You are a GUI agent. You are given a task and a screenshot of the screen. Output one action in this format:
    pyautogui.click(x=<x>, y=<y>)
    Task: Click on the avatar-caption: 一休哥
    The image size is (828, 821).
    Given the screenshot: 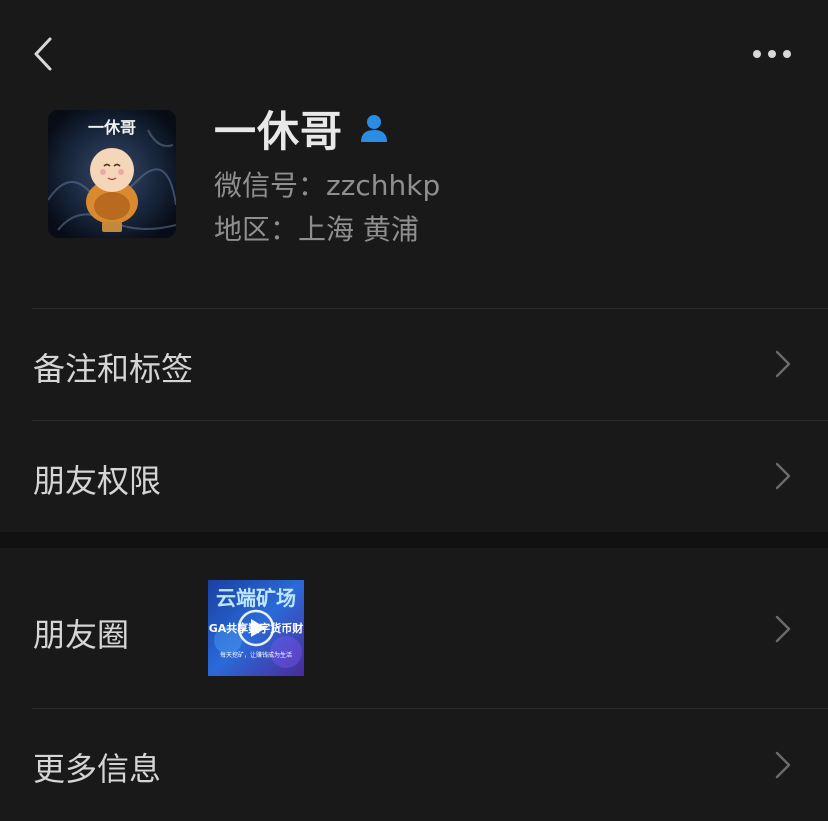 What is the action you would take?
    pyautogui.click(x=111, y=127)
    